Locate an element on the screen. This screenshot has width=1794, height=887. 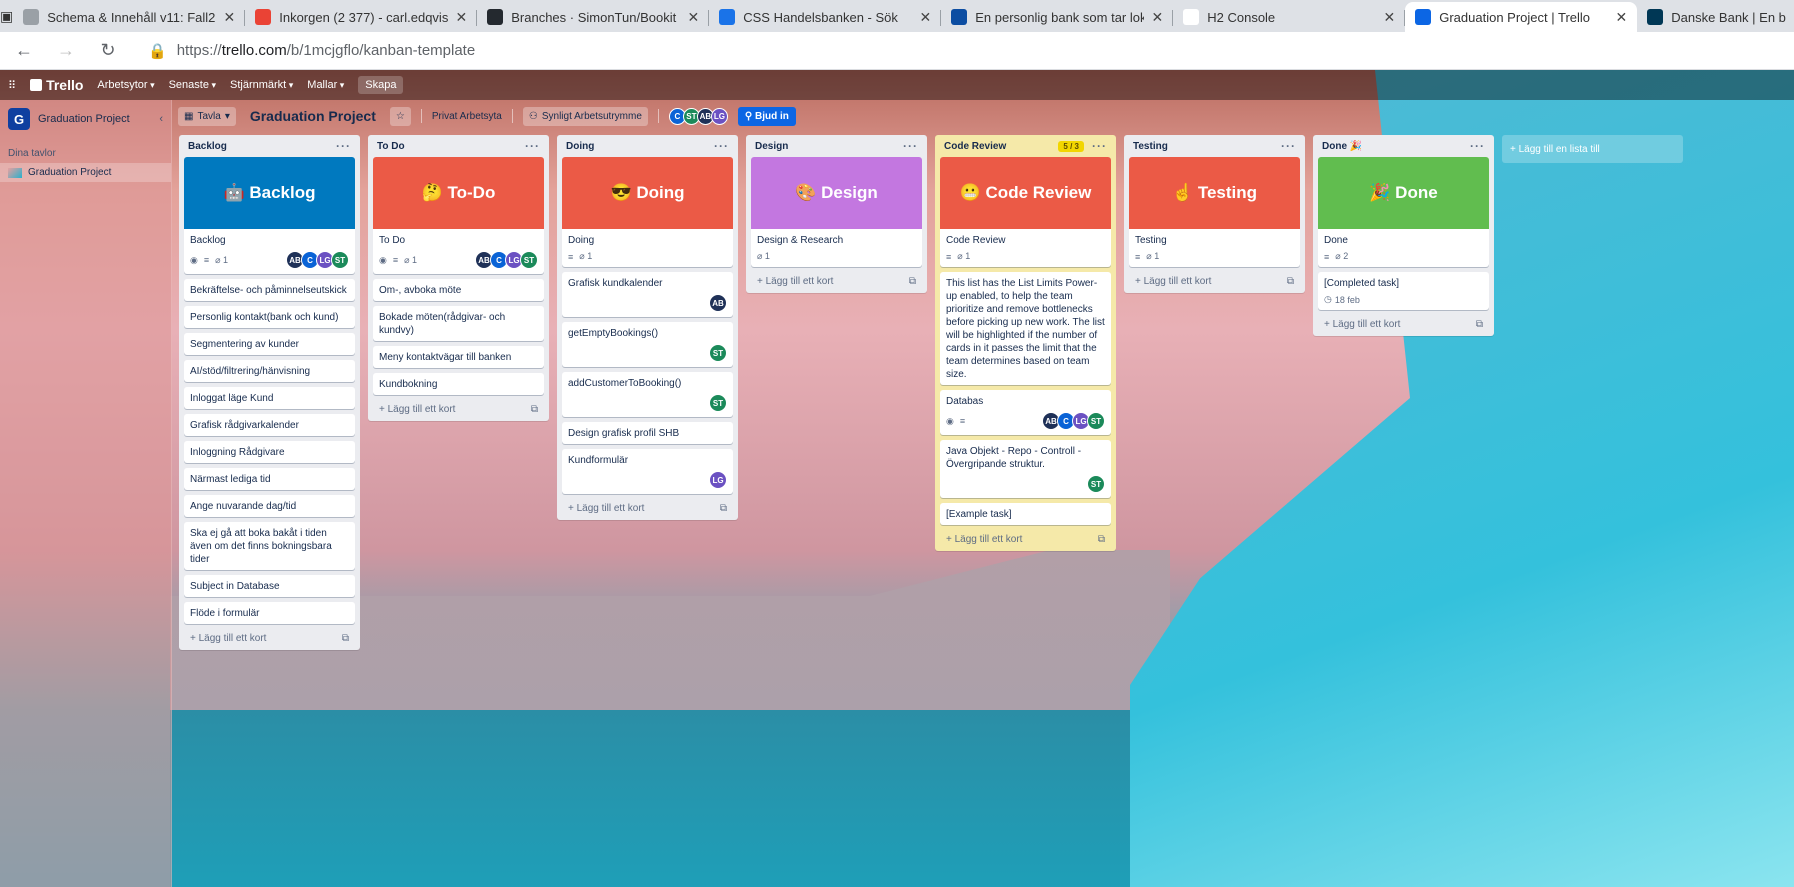
card: Bekräftelse- och påminnelseutskick is located at coordinates (269, 290).